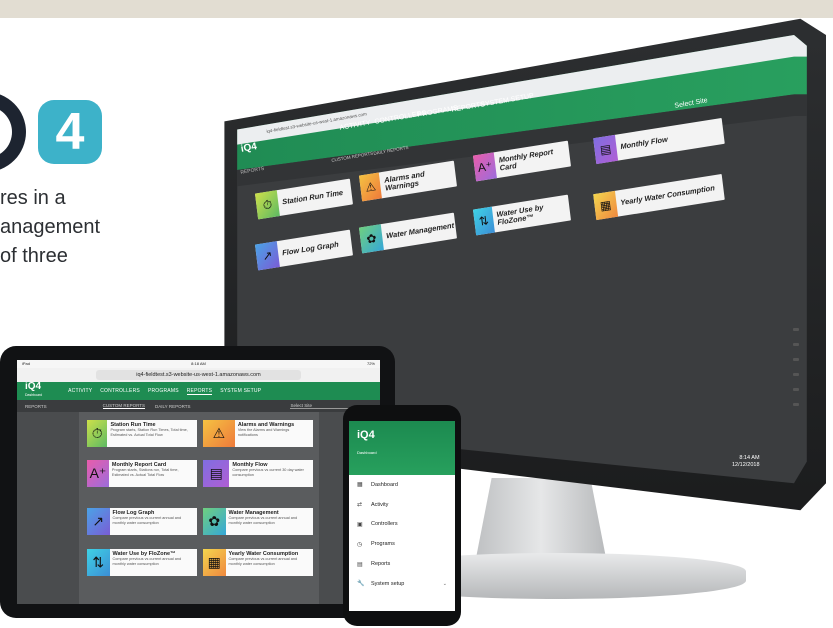 The height and width of the screenshot is (628, 833). Describe the element at coordinates (370, 363) in the screenshot. I see `status-battery: 72%` at that location.